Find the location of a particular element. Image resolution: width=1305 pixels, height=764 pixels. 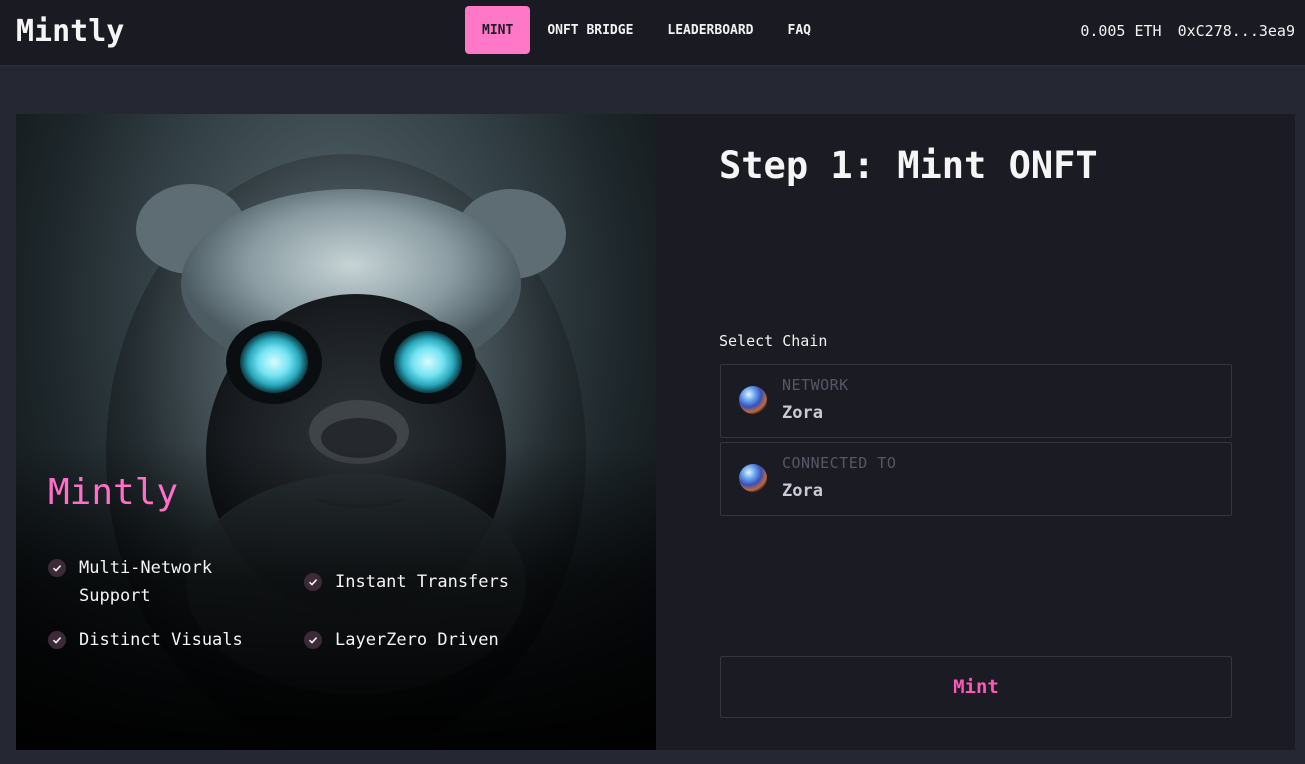

nav-tab-onft-bridge: ONFT BRIDGE is located at coordinates (590, 30).